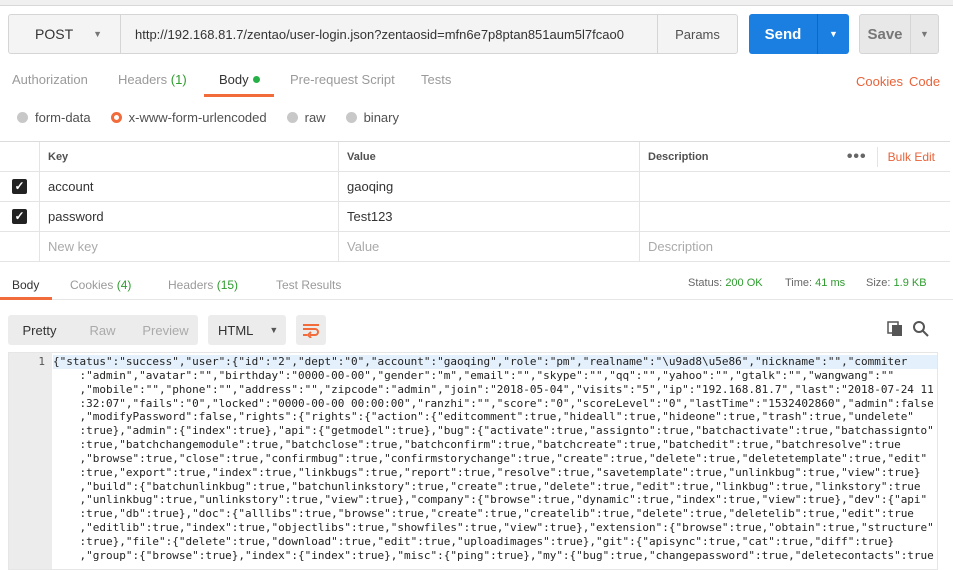  What do you see at coordinates (256, 79) in the screenshot?
I see `body-active-dot-icon` at bounding box center [256, 79].